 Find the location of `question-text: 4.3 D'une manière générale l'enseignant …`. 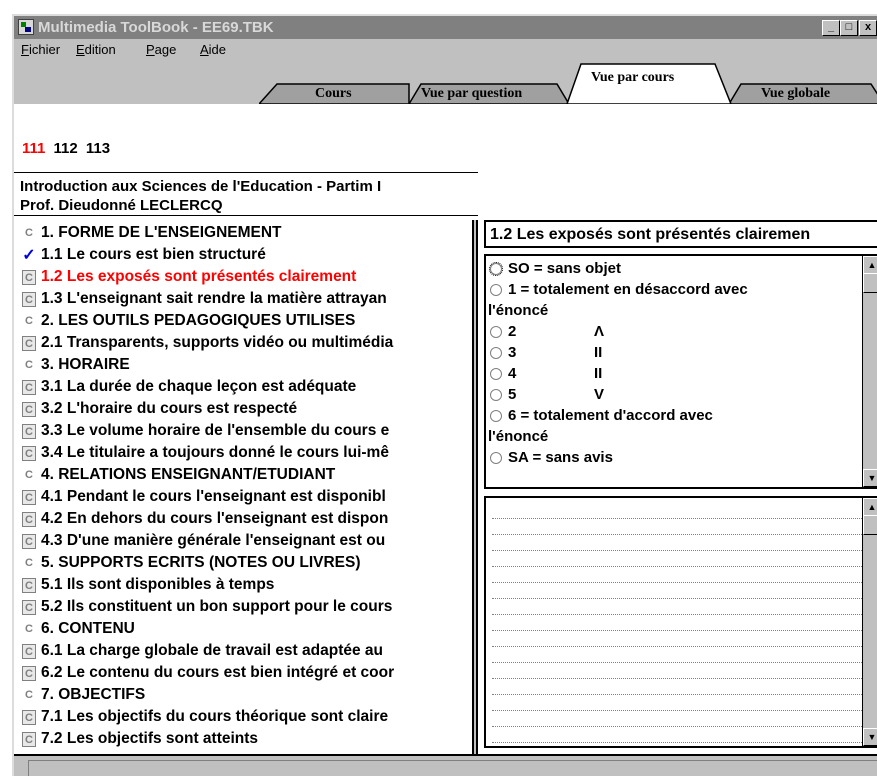

question-text: 4.3 D'une manière générale l'enseignant … is located at coordinates (213, 540).